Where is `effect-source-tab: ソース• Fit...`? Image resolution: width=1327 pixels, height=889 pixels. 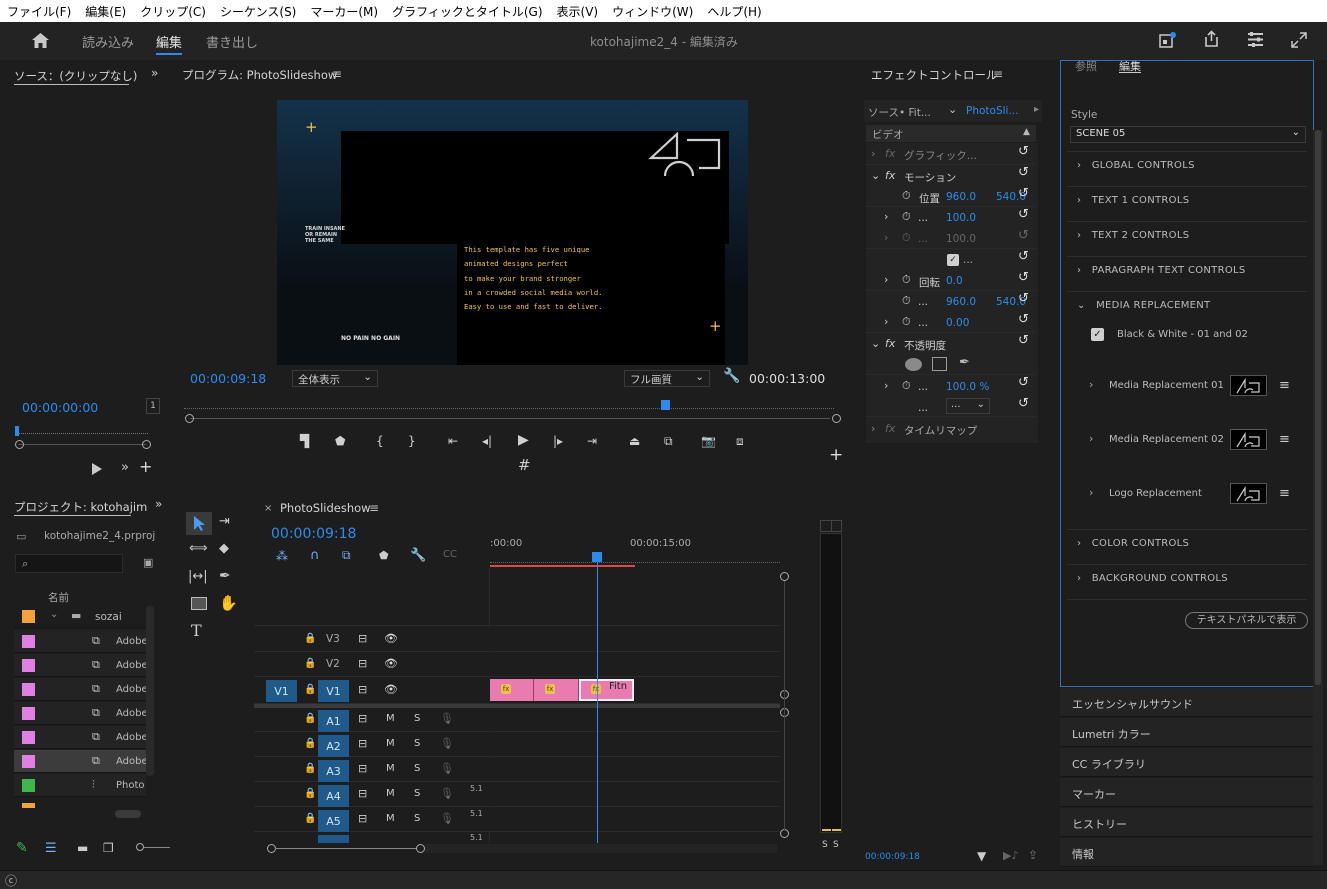 effect-source-tab: ソース• Fit... is located at coordinates (899, 112).